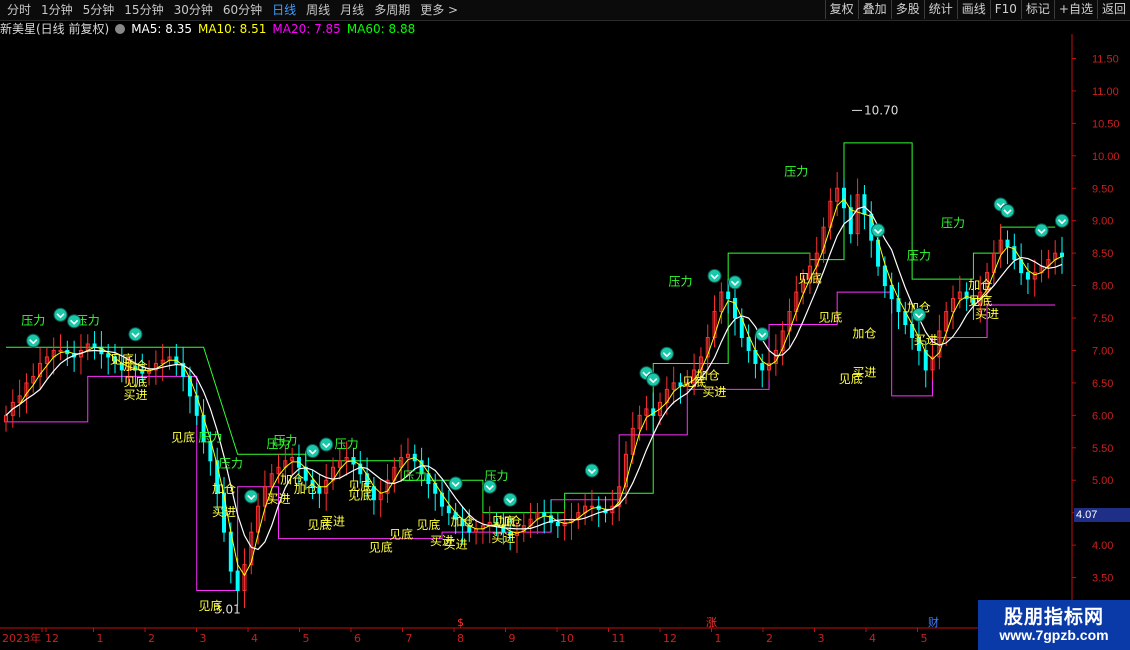 This screenshot has width=1130, height=650. I want to click on y-tick-label: 10.50, so click(1106, 124).